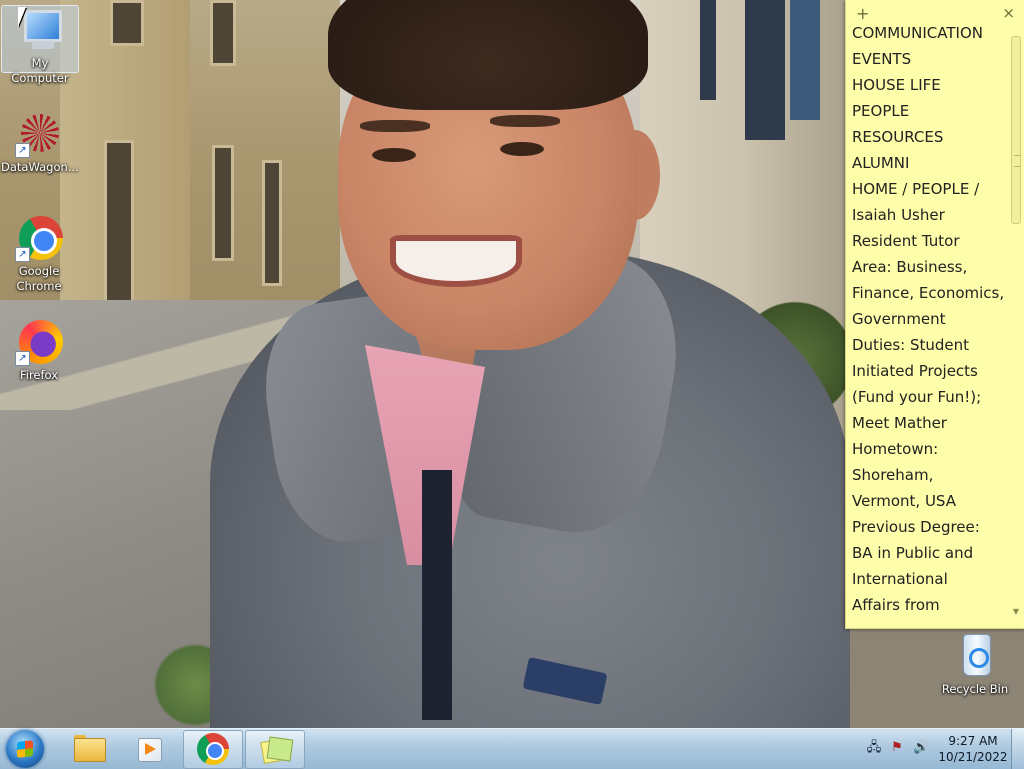  I want to click on sticky-note-line: HOUSE LIFE, so click(896, 85).